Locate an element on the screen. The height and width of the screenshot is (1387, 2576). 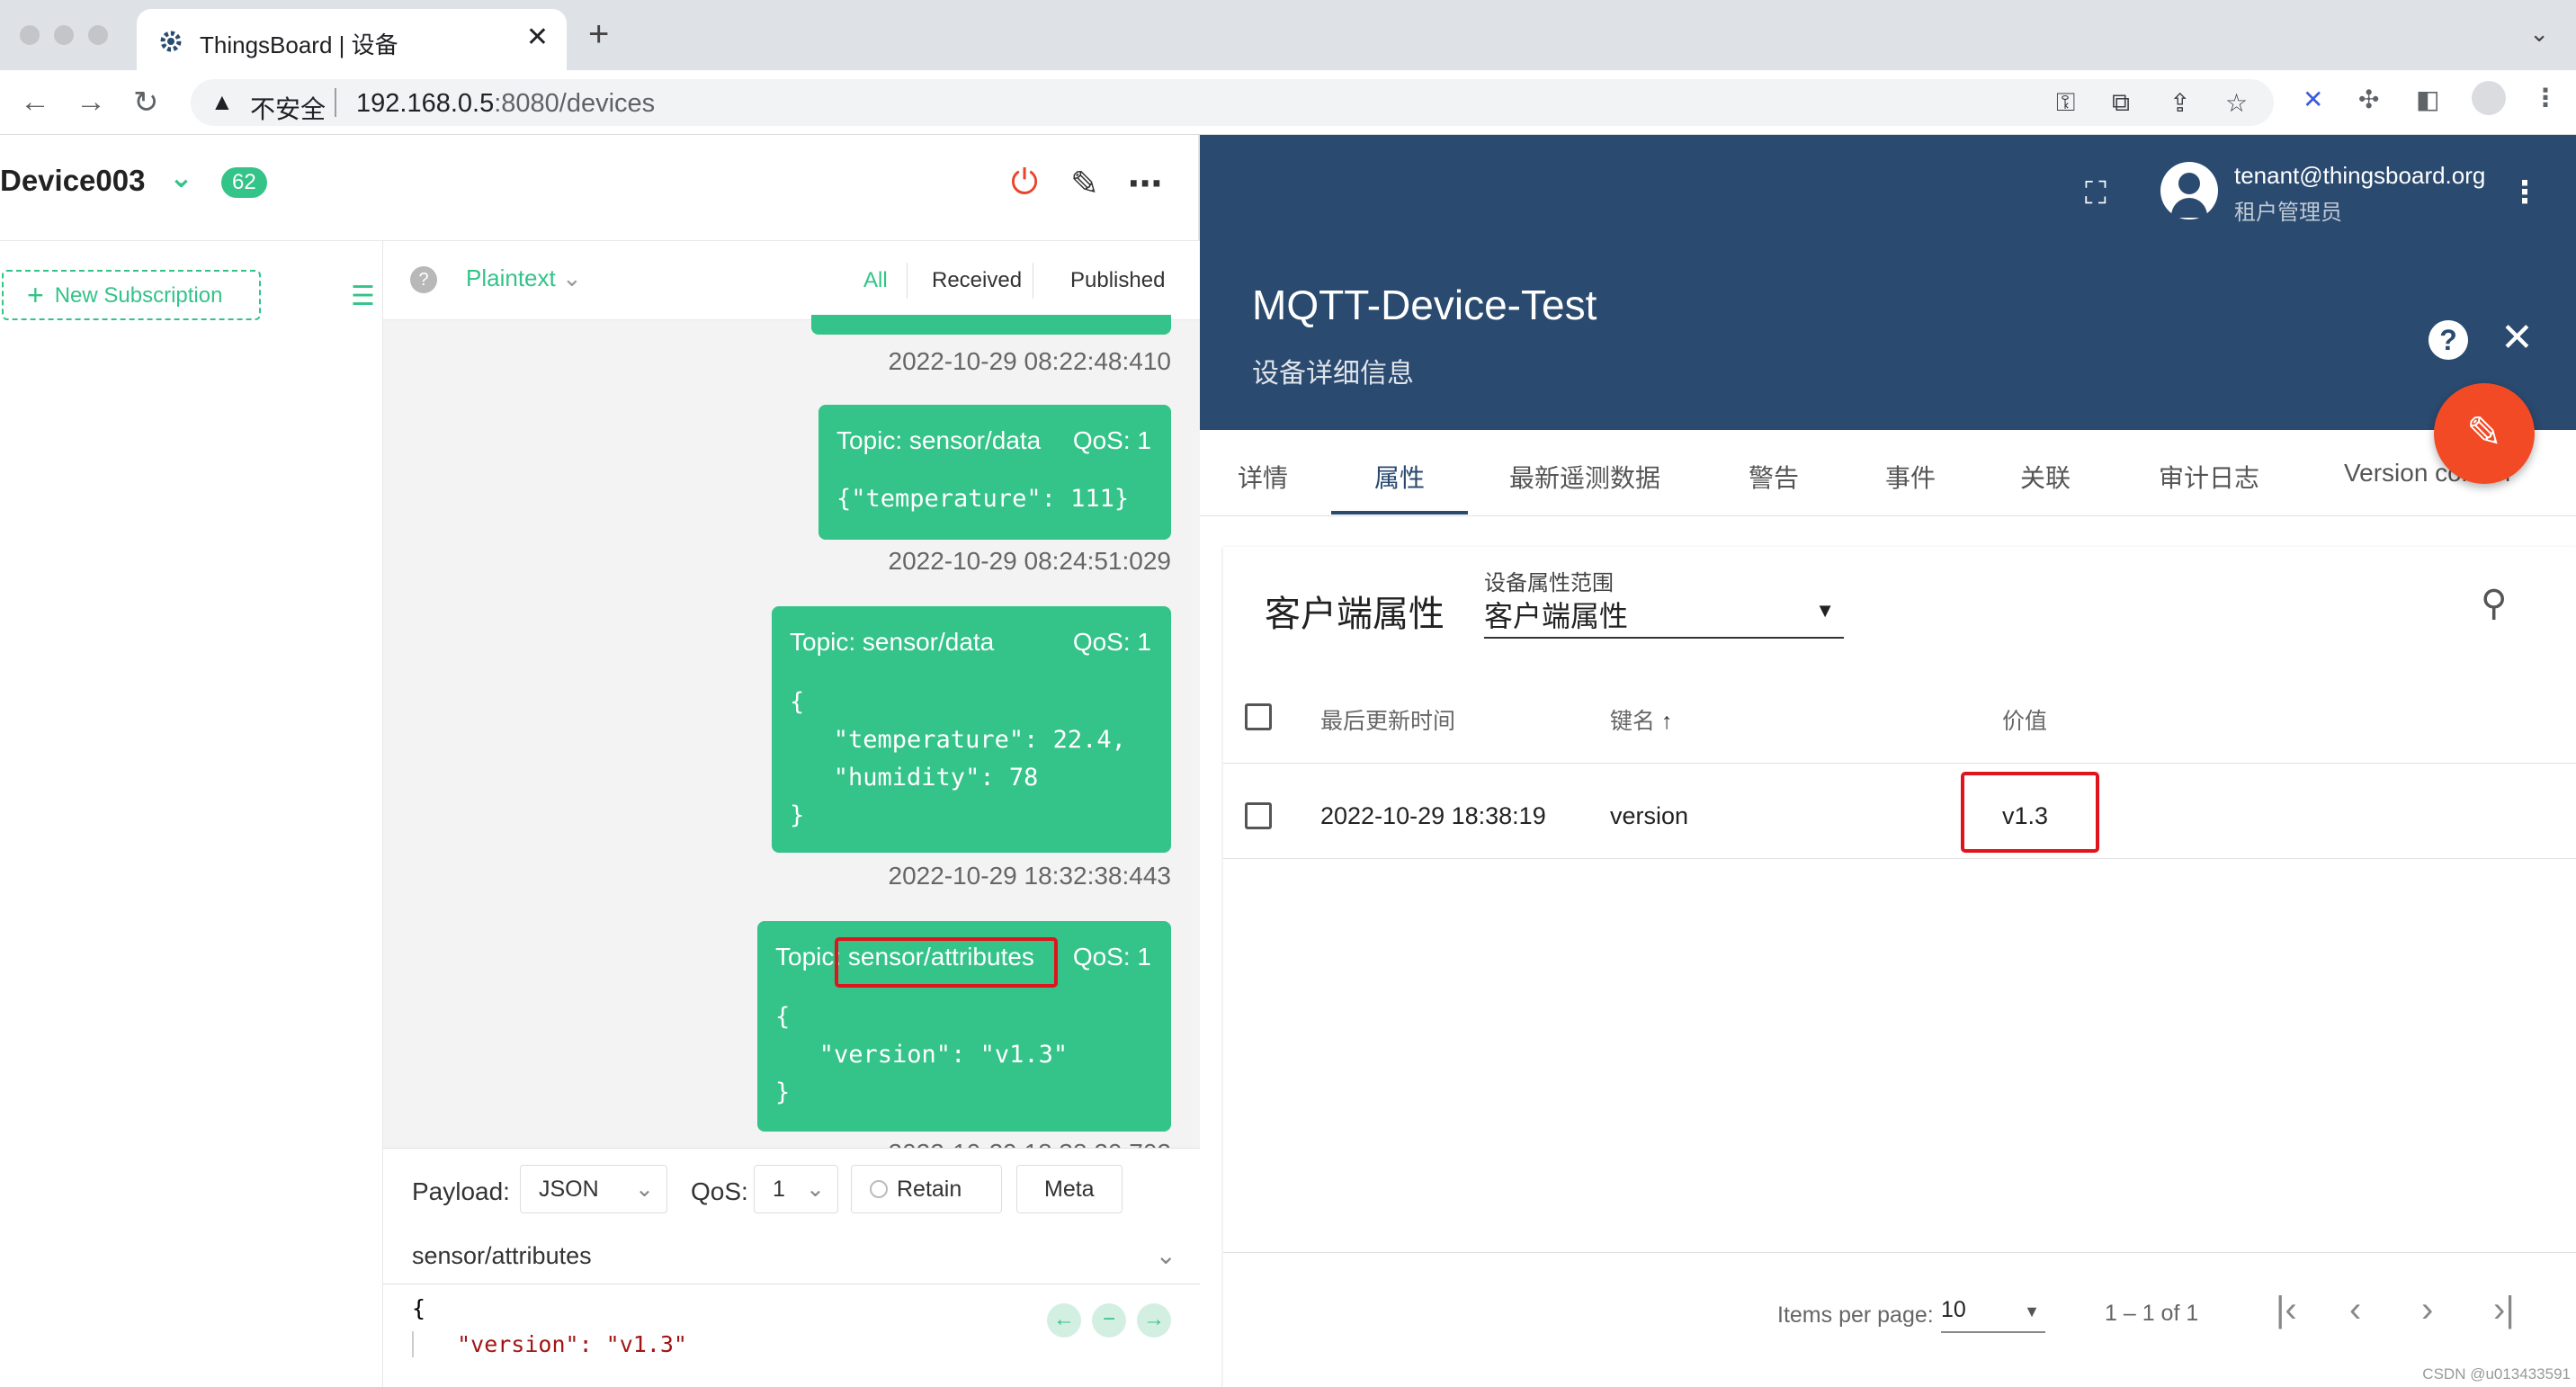
search-icon: ⚲ is located at coordinates (2494, 603).